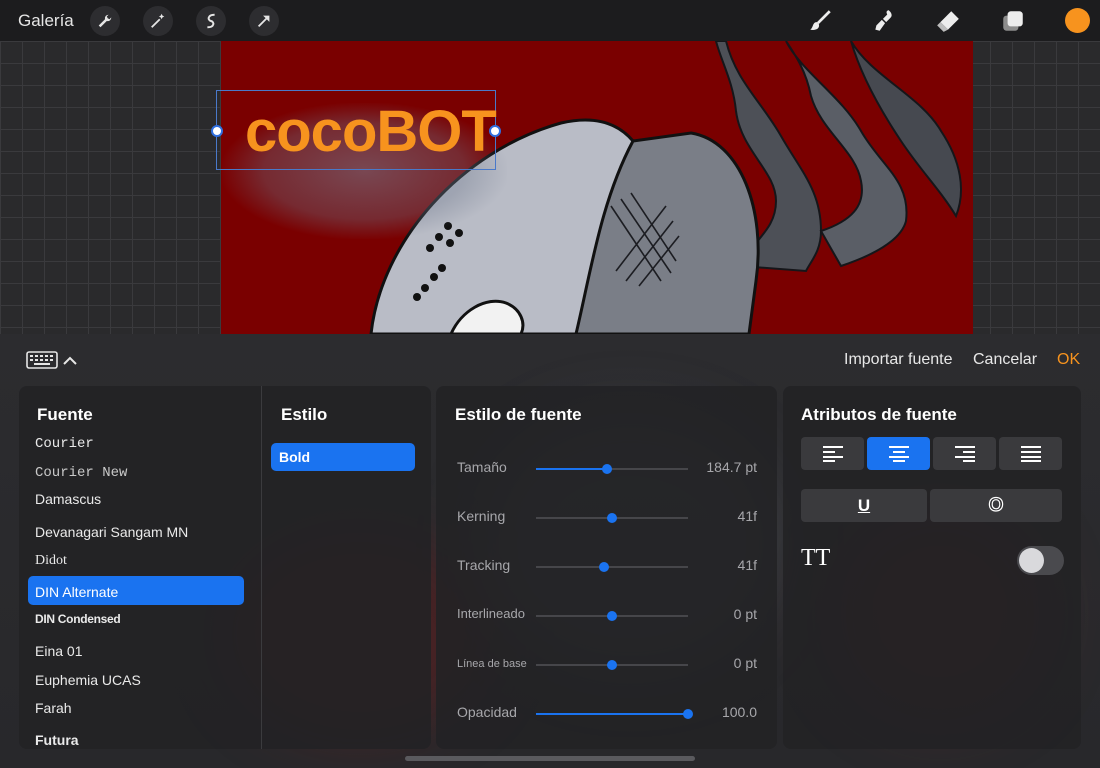 Image resolution: width=1100 pixels, height=768 pixels. I want to click on column-divider, so click(261, 567).